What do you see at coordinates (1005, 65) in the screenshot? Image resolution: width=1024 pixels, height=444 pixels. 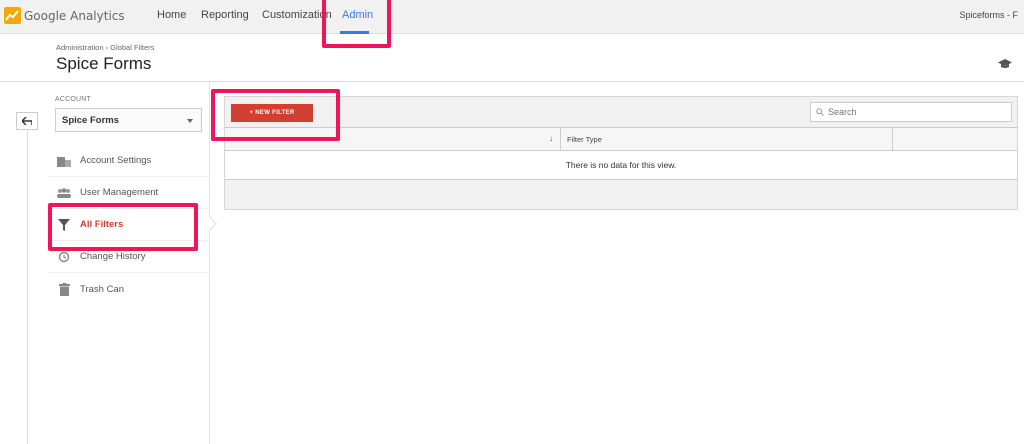 I see `graduation-cap-icon` at bounding box center [1005, 65].